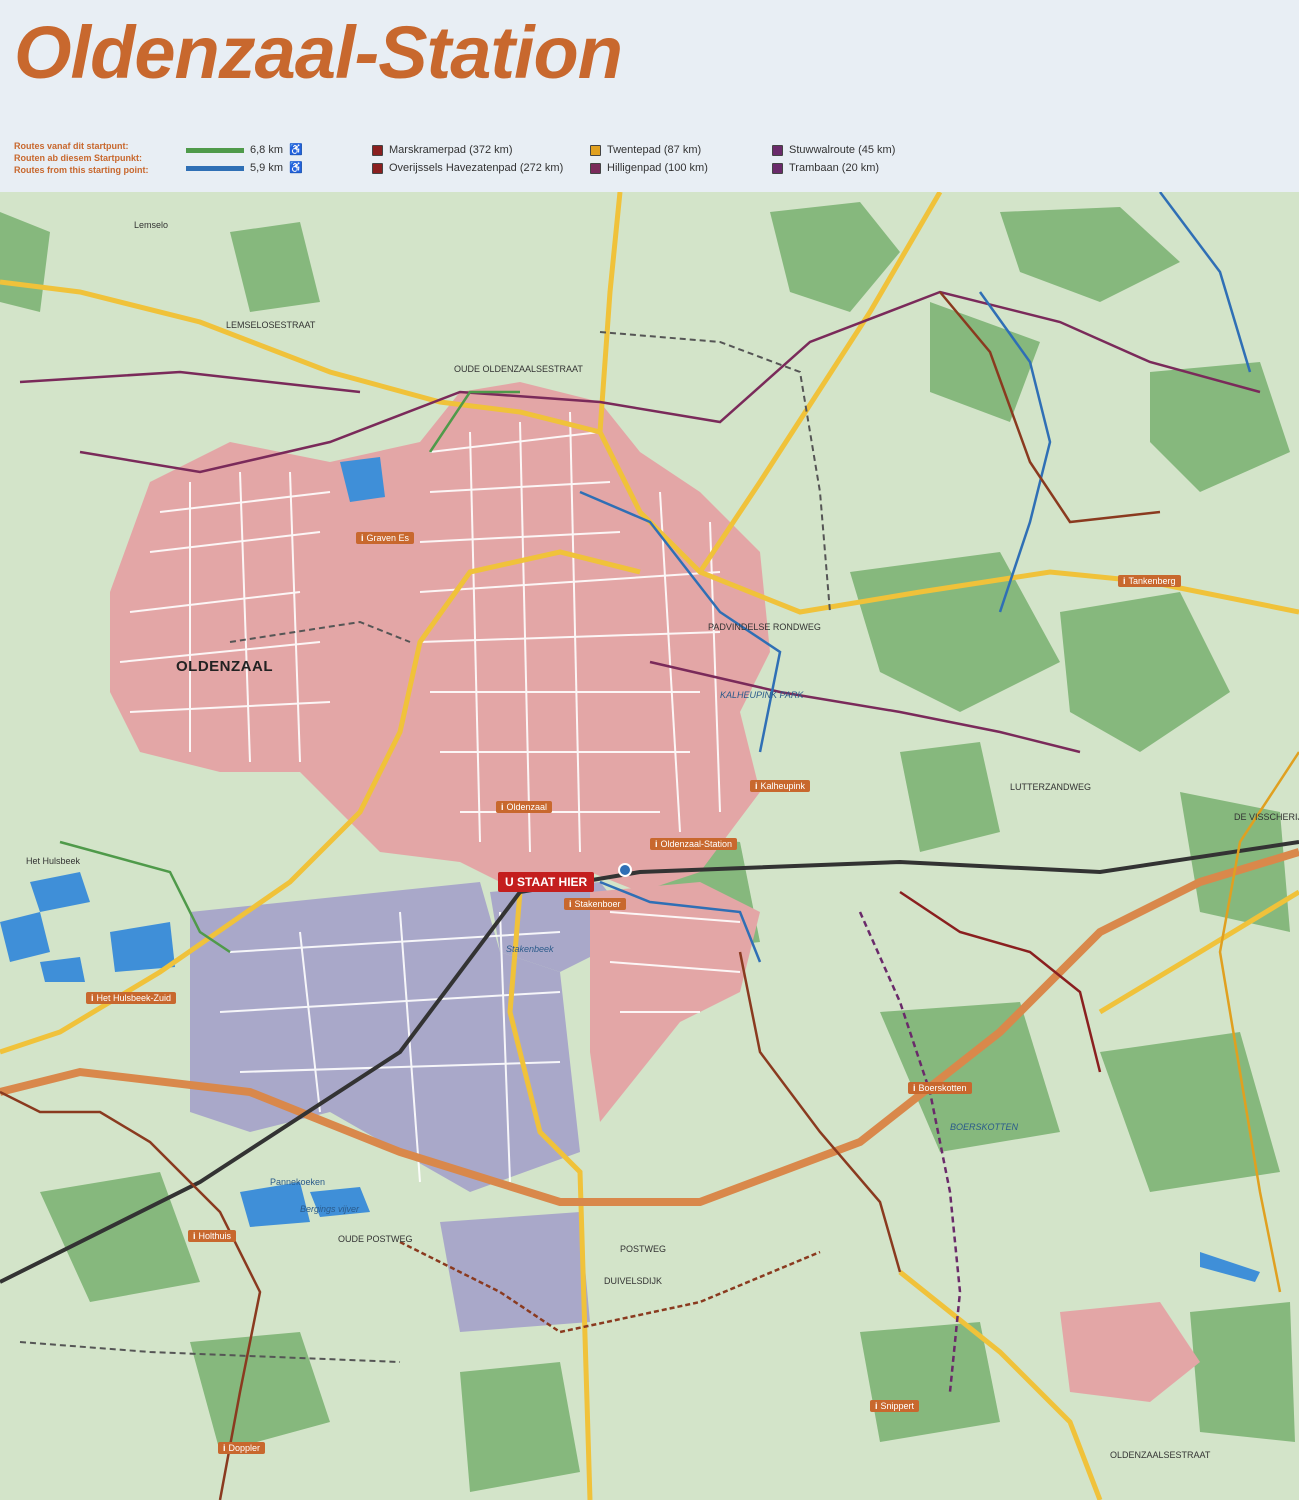 The width and height of the screenshot is (1299, 1500). Describe the element at coordinates (375, 1239) in the screenshot. I see `street-oude-postweg: OUDE POSTWEG` at that location.